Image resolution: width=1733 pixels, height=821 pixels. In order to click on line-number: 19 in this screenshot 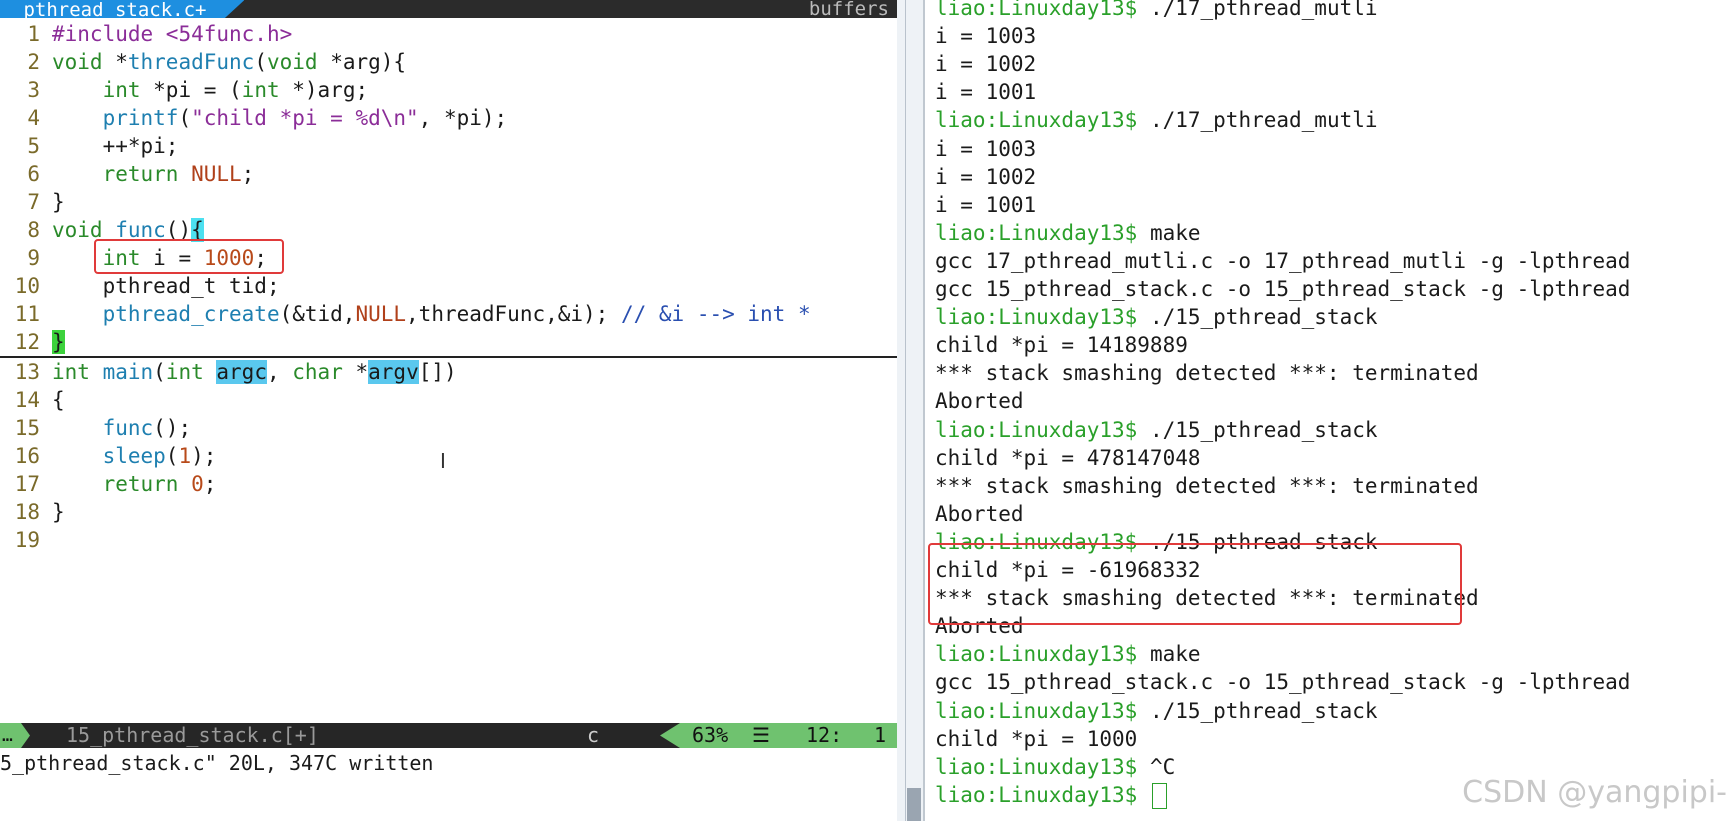, I will do `click(27, 540)`.